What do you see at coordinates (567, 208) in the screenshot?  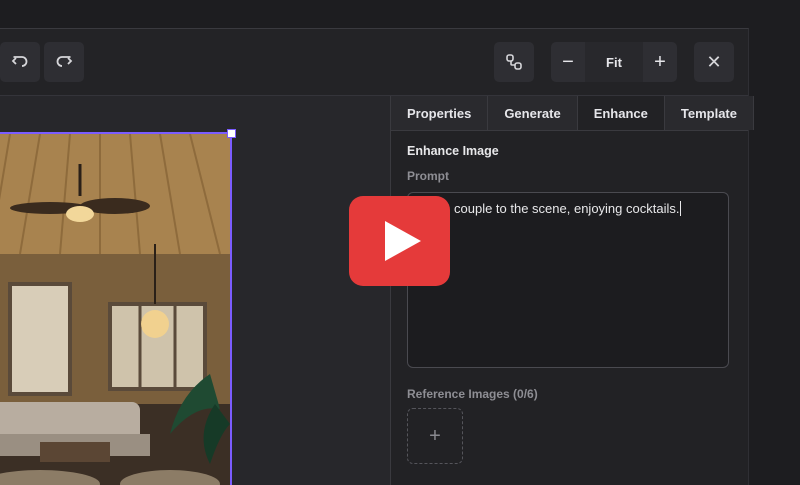 I see `prompt-text: couple to the scene, enjoying cocktails.` at bounding box center [567, 208].